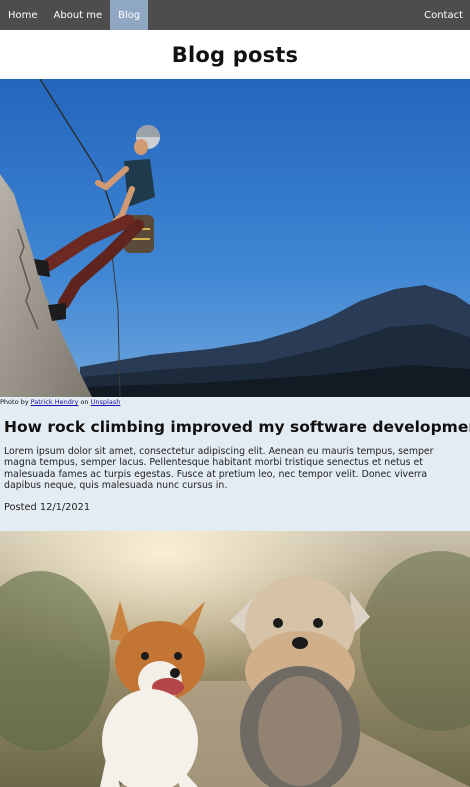  Describe the element at coordinates (23, 15) in the screenshot. I see `nav-home-link: Home` at that location.